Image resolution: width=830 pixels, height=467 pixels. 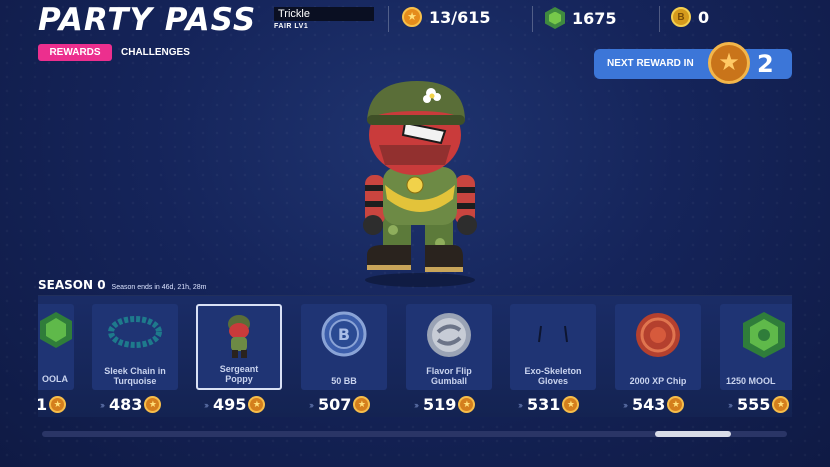 I want to click on reward-tier: ››› 555 ★, so click(x=759, y=404).